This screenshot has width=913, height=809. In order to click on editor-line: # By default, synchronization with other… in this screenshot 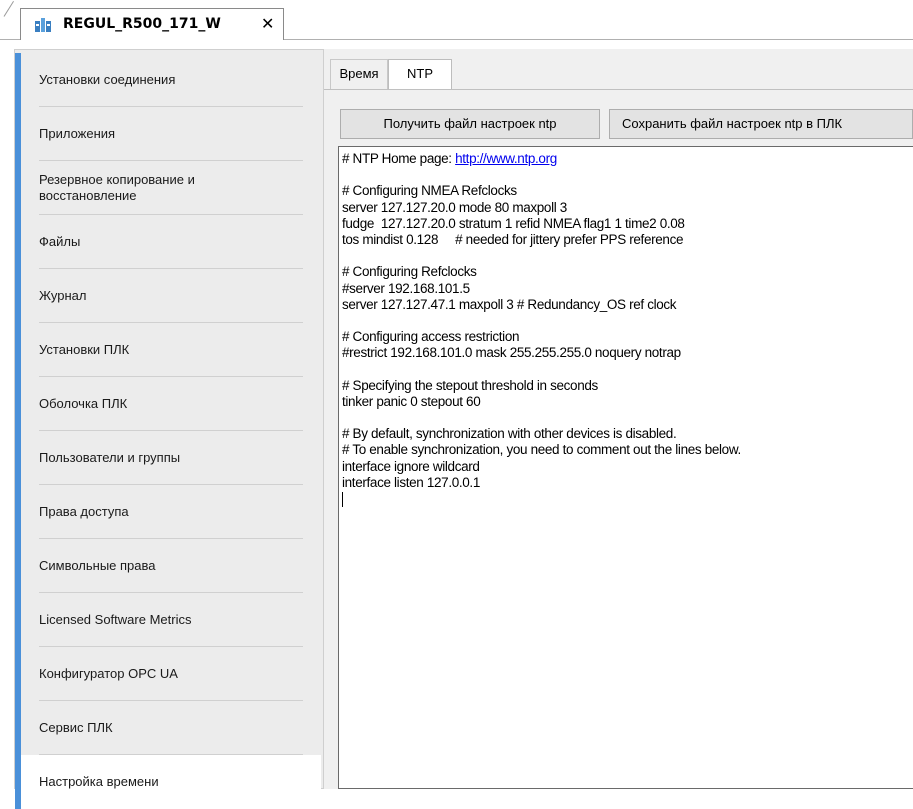, I will do `click(626, 434)`.